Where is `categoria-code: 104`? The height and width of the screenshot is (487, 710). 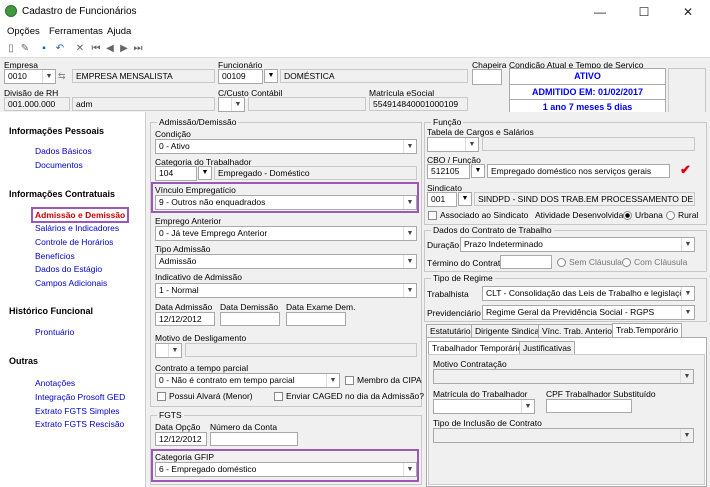 categoria-code: 104 is located at coordinates (176, 173).